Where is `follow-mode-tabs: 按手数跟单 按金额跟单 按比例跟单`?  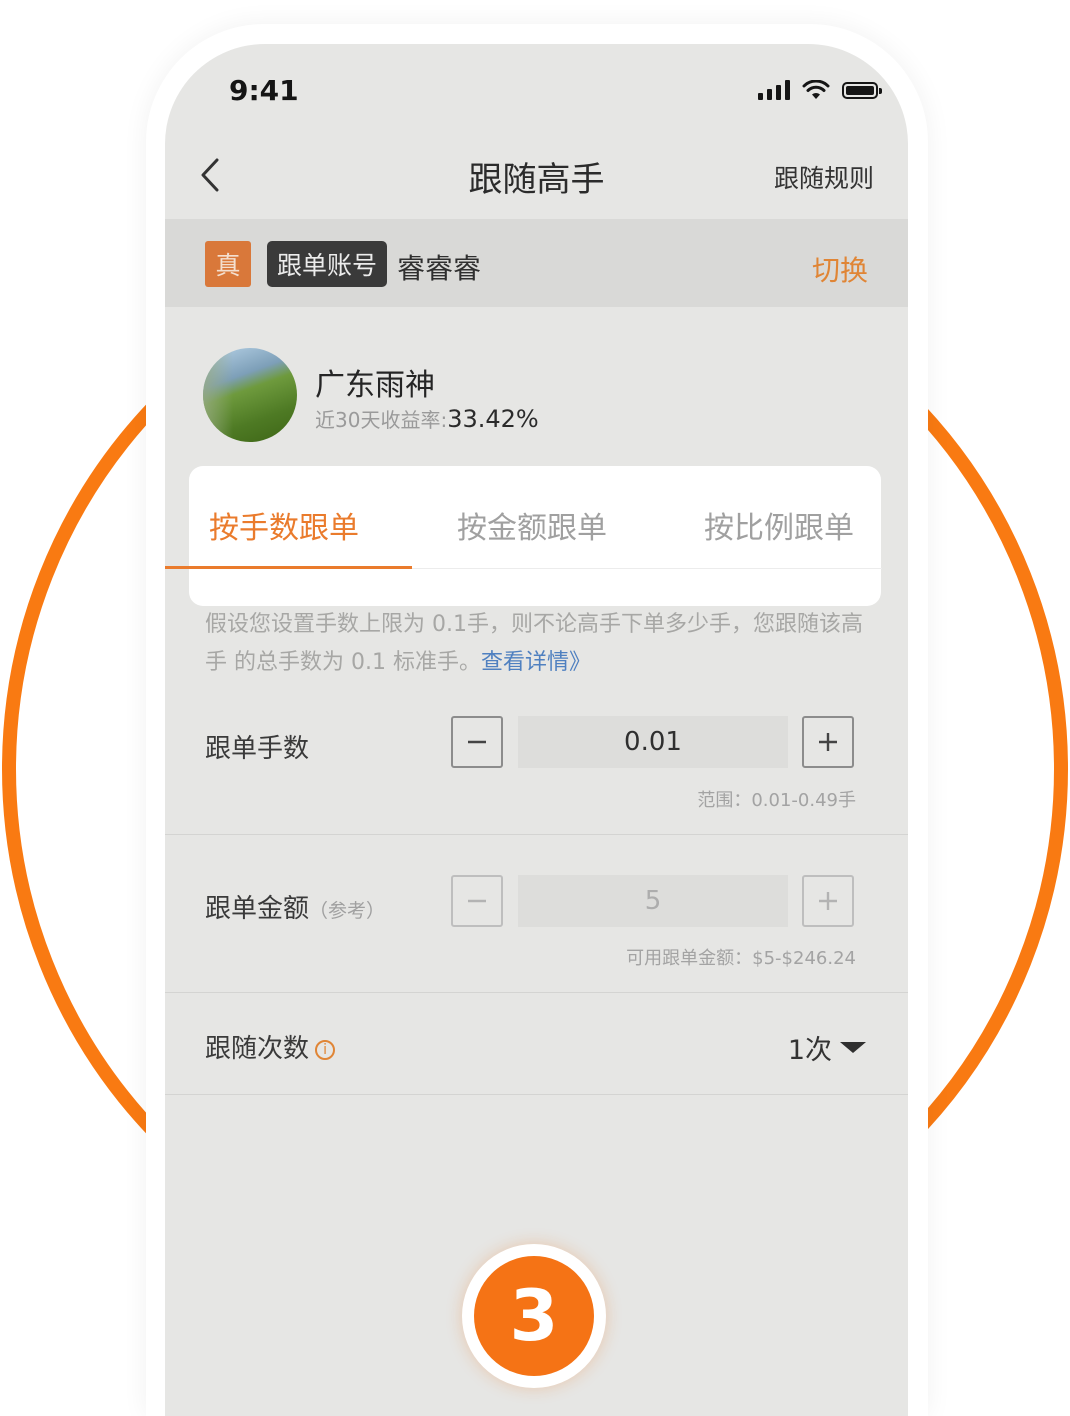 follow-mode-tabs: 按手数跟单 按金额跟单 按比例跟单 is located at coordinates (536, 530).